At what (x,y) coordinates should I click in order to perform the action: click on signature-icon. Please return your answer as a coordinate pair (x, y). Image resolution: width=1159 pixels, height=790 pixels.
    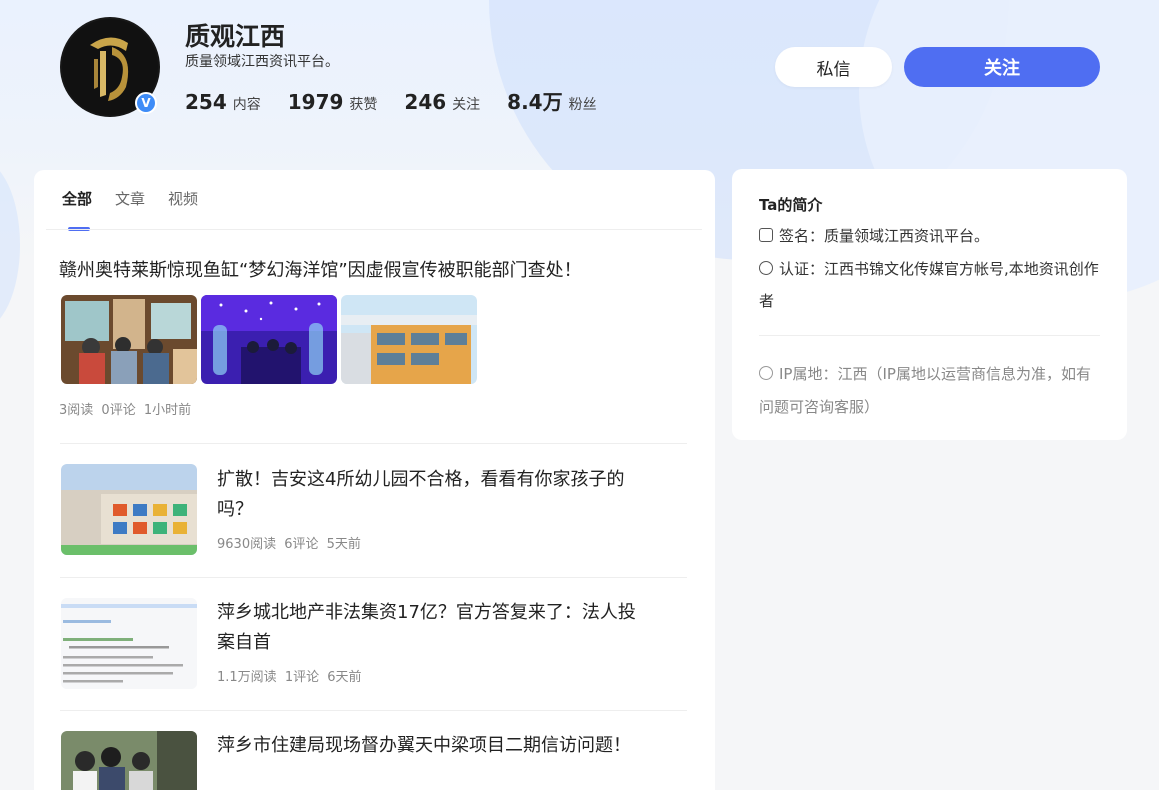
    Looking at the image, I should click on (766, 235).